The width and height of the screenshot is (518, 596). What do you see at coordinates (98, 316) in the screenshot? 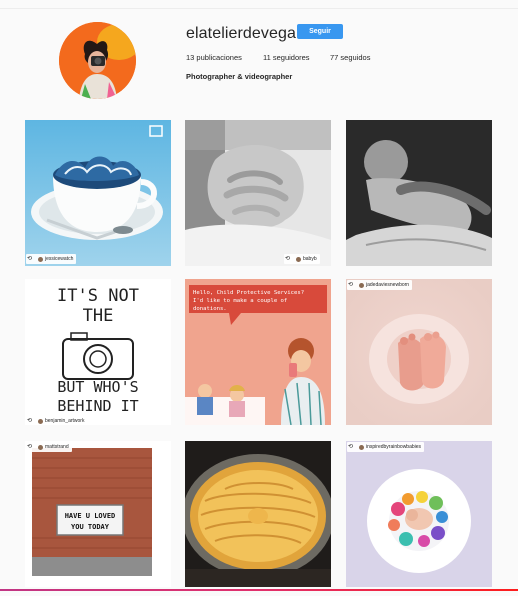
I see `quote-line-2: THE` at bounding box center [98, 316].